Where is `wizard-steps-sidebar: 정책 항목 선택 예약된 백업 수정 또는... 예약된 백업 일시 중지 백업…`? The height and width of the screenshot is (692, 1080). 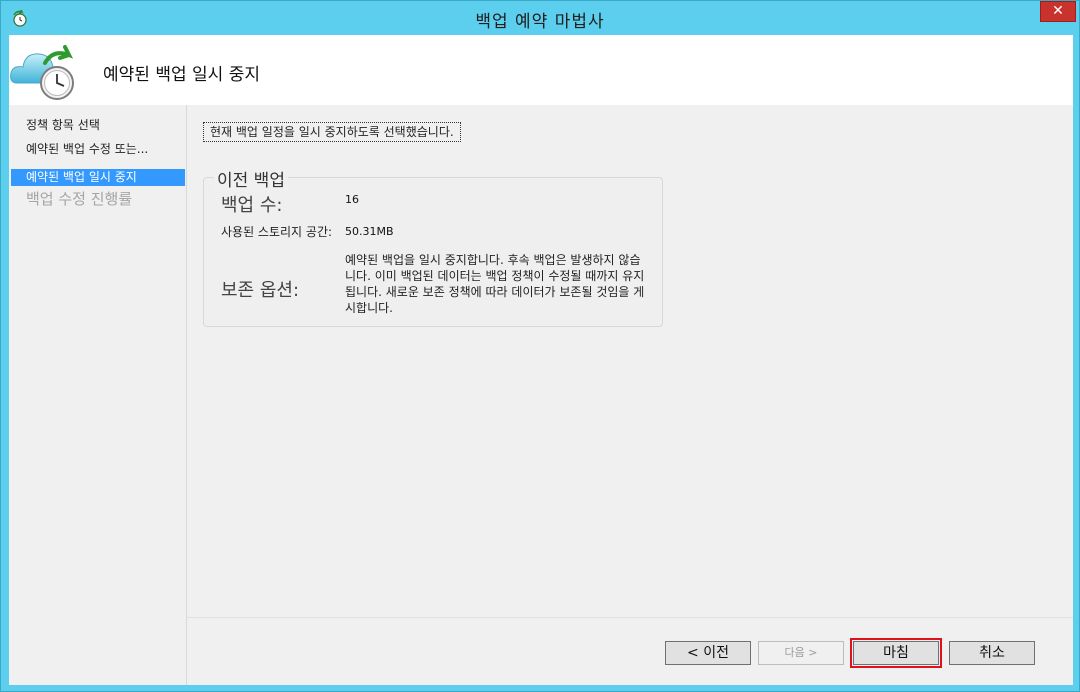 wizard-steps-sidebar: 정책 항목 선택 예약된 백업 수정 또는... 예약된 백업 일시 중지 백업… is located at coordinates (98, 395).